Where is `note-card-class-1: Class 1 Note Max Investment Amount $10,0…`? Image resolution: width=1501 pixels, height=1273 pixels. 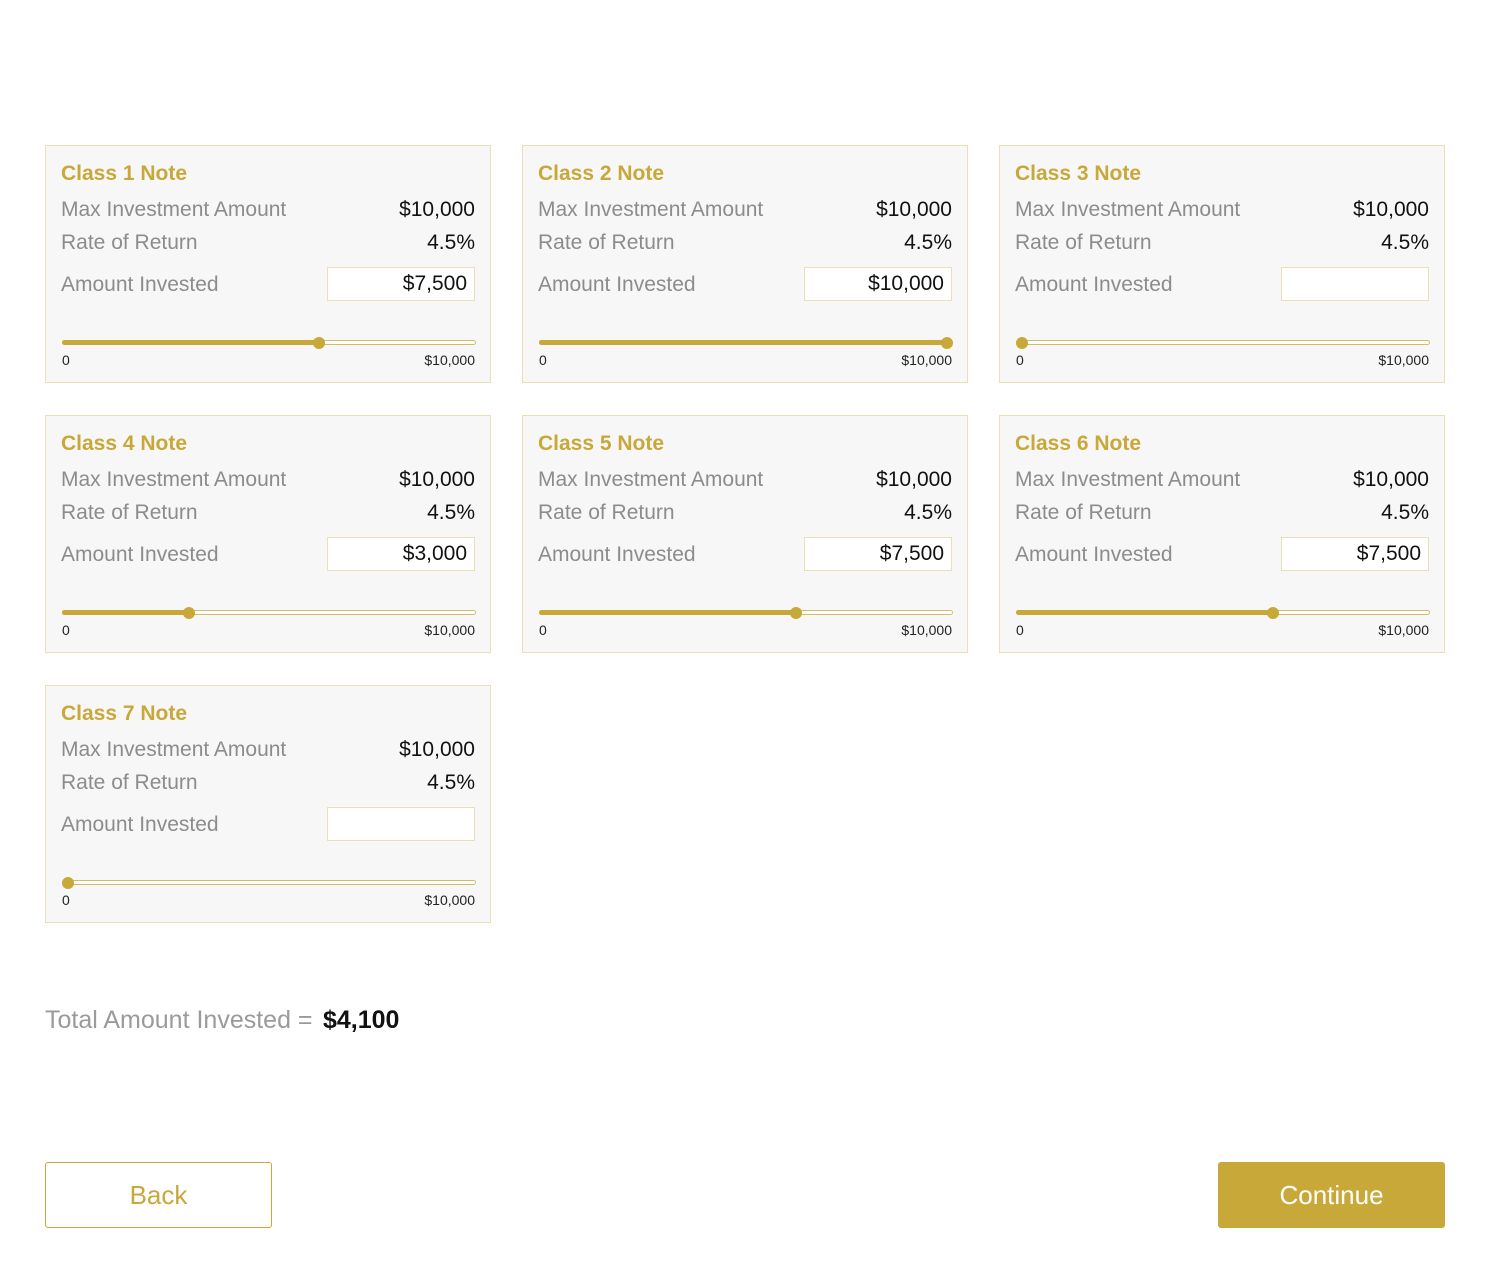 note-card-class-1: Class 1 Note Max Investment Amount $10,0… is located at coordinates (268, 264).